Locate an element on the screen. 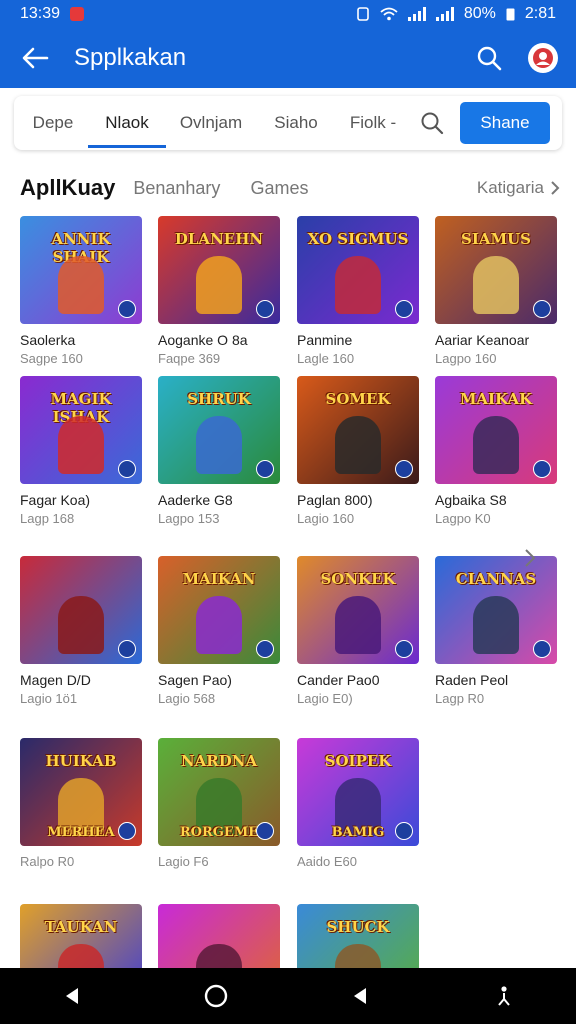 The height and width of the screenshot is (1024, 576). app-card: DLANEHN Aoganke O 8a Faqpe 369 is located at coordinates (219, 291).